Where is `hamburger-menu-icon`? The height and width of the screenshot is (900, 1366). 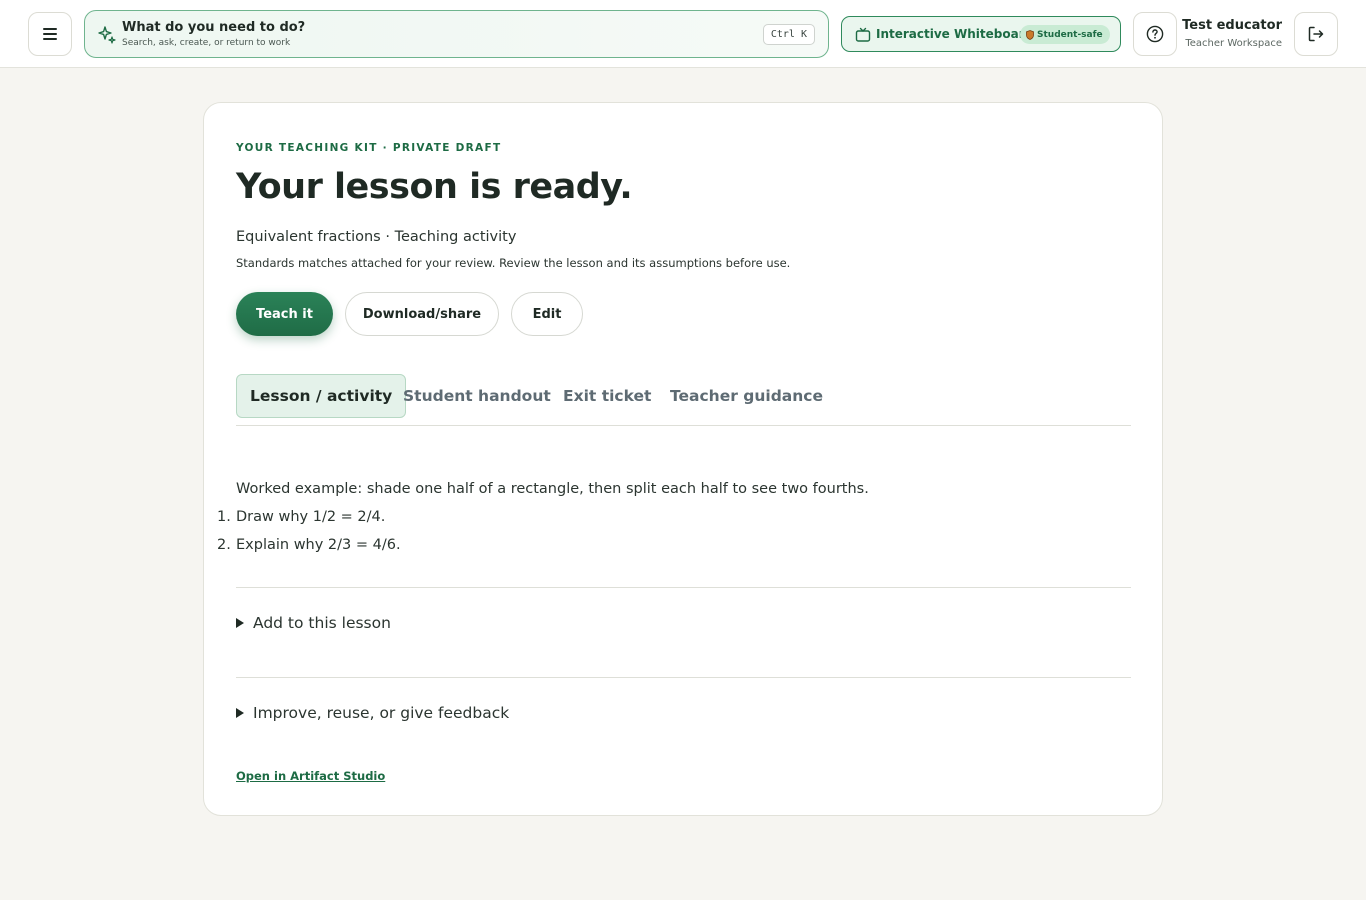 hamburger-menu-icon is located at coordinates (50, 34).